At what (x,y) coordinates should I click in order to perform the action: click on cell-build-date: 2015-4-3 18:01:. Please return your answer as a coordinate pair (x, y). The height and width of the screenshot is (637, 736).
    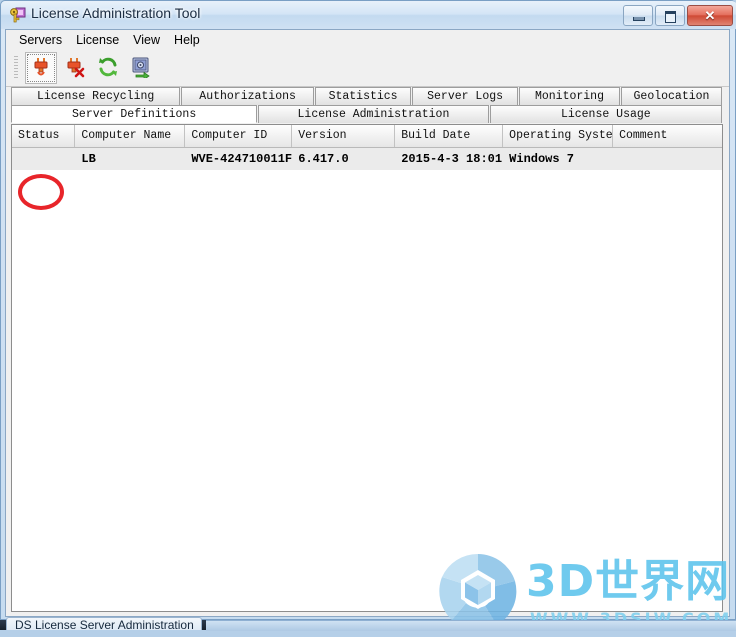
    Looking at the image, I should click on (452, 159).